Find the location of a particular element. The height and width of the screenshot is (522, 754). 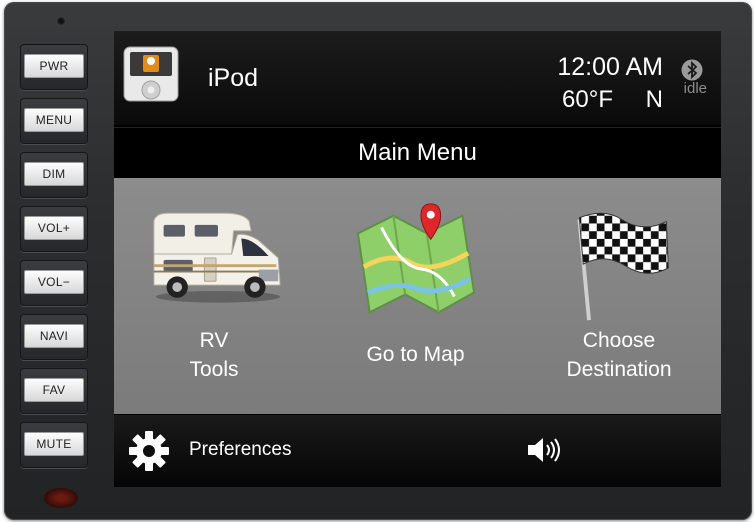

speaker-volume-icon is located at coordinates (544, 450).